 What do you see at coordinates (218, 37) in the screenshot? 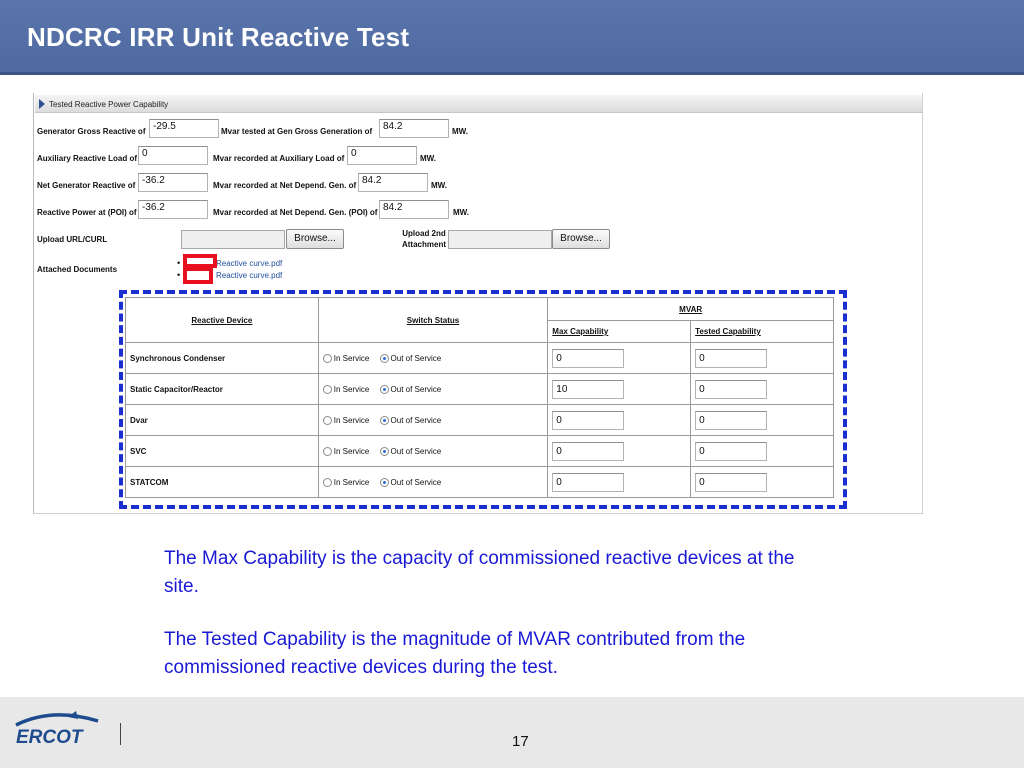
I see `slide-title: NDCRC IRR Unit Reactive Test` at bounding box center [218, 37].